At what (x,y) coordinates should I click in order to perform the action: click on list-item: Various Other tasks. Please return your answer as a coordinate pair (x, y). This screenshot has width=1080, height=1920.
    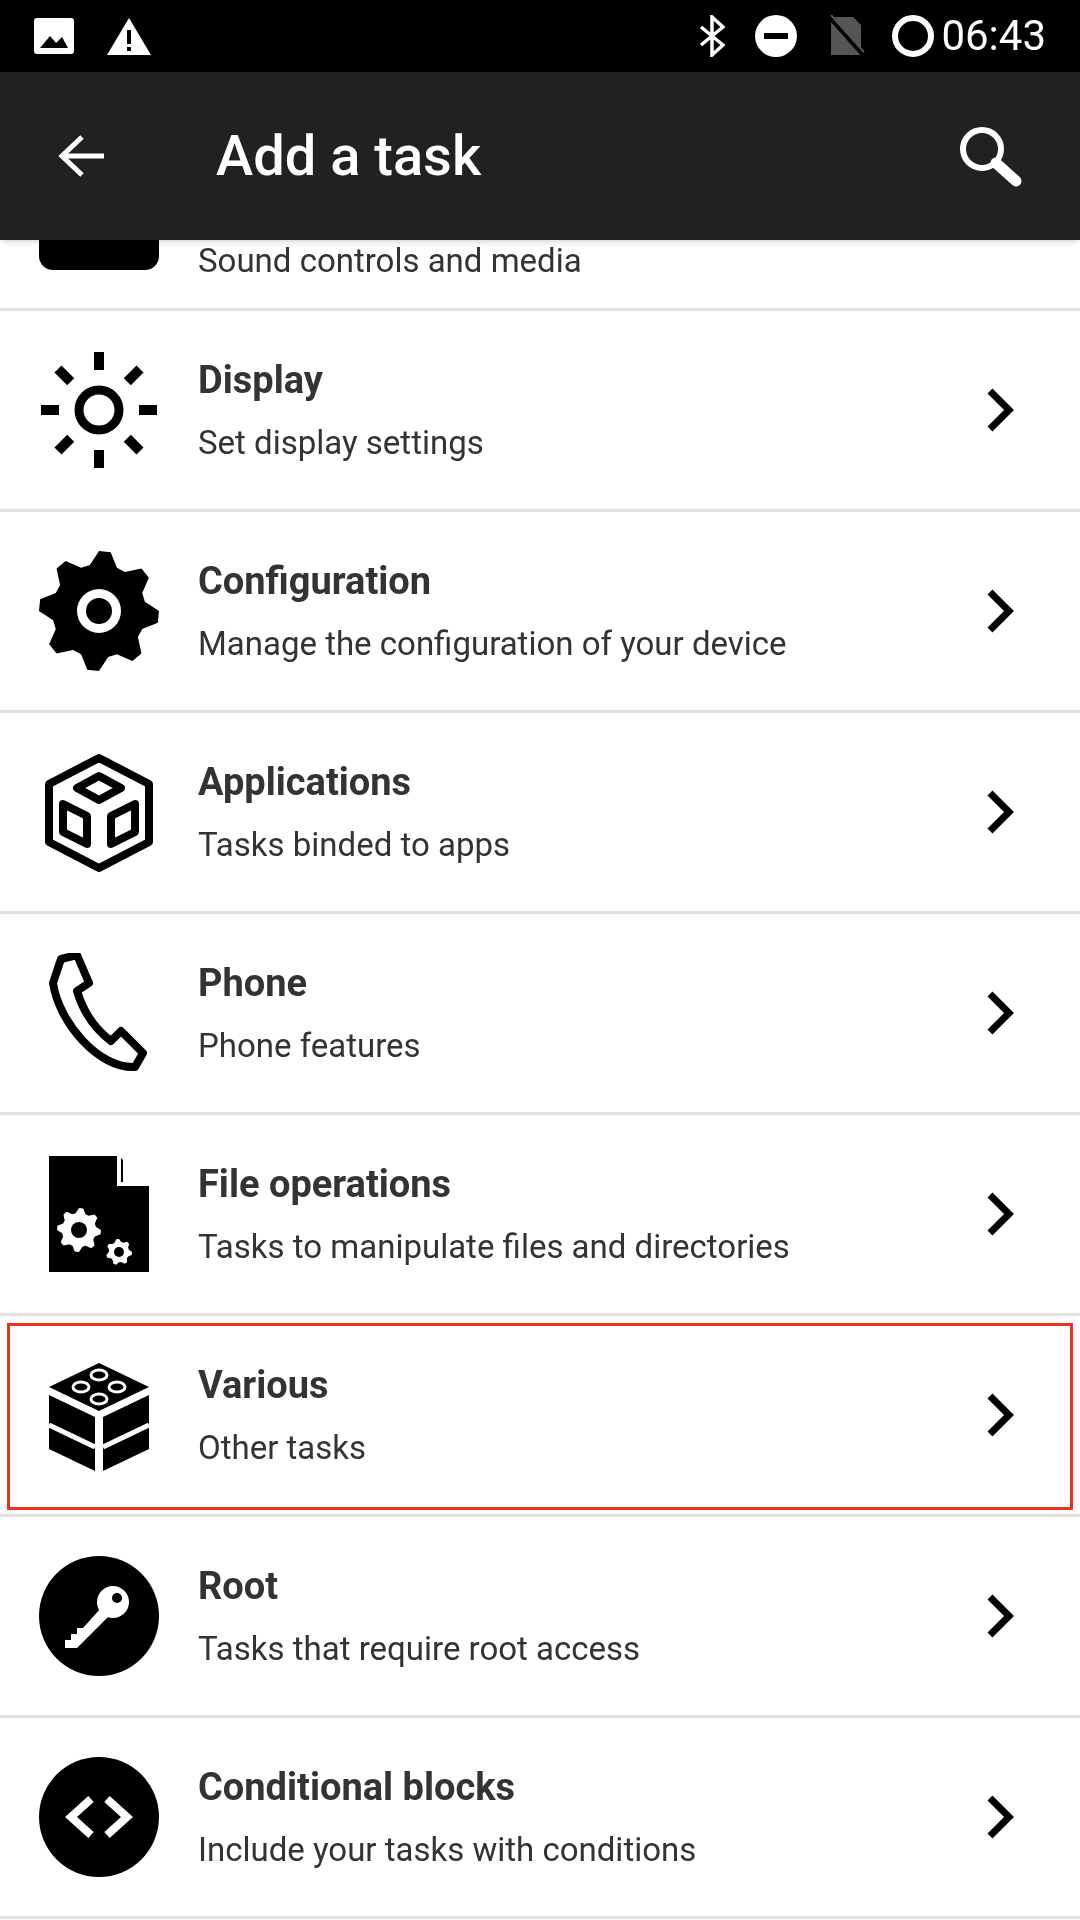
    Looking at the image, I should click on (540, 1416).